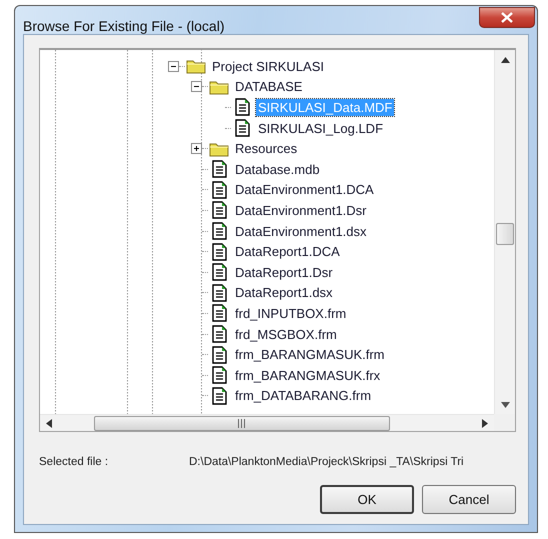 This screenshot has width=548, height=539. I want to click on tree-item: frd_INPUTBOX.frm, so click(290, 313).